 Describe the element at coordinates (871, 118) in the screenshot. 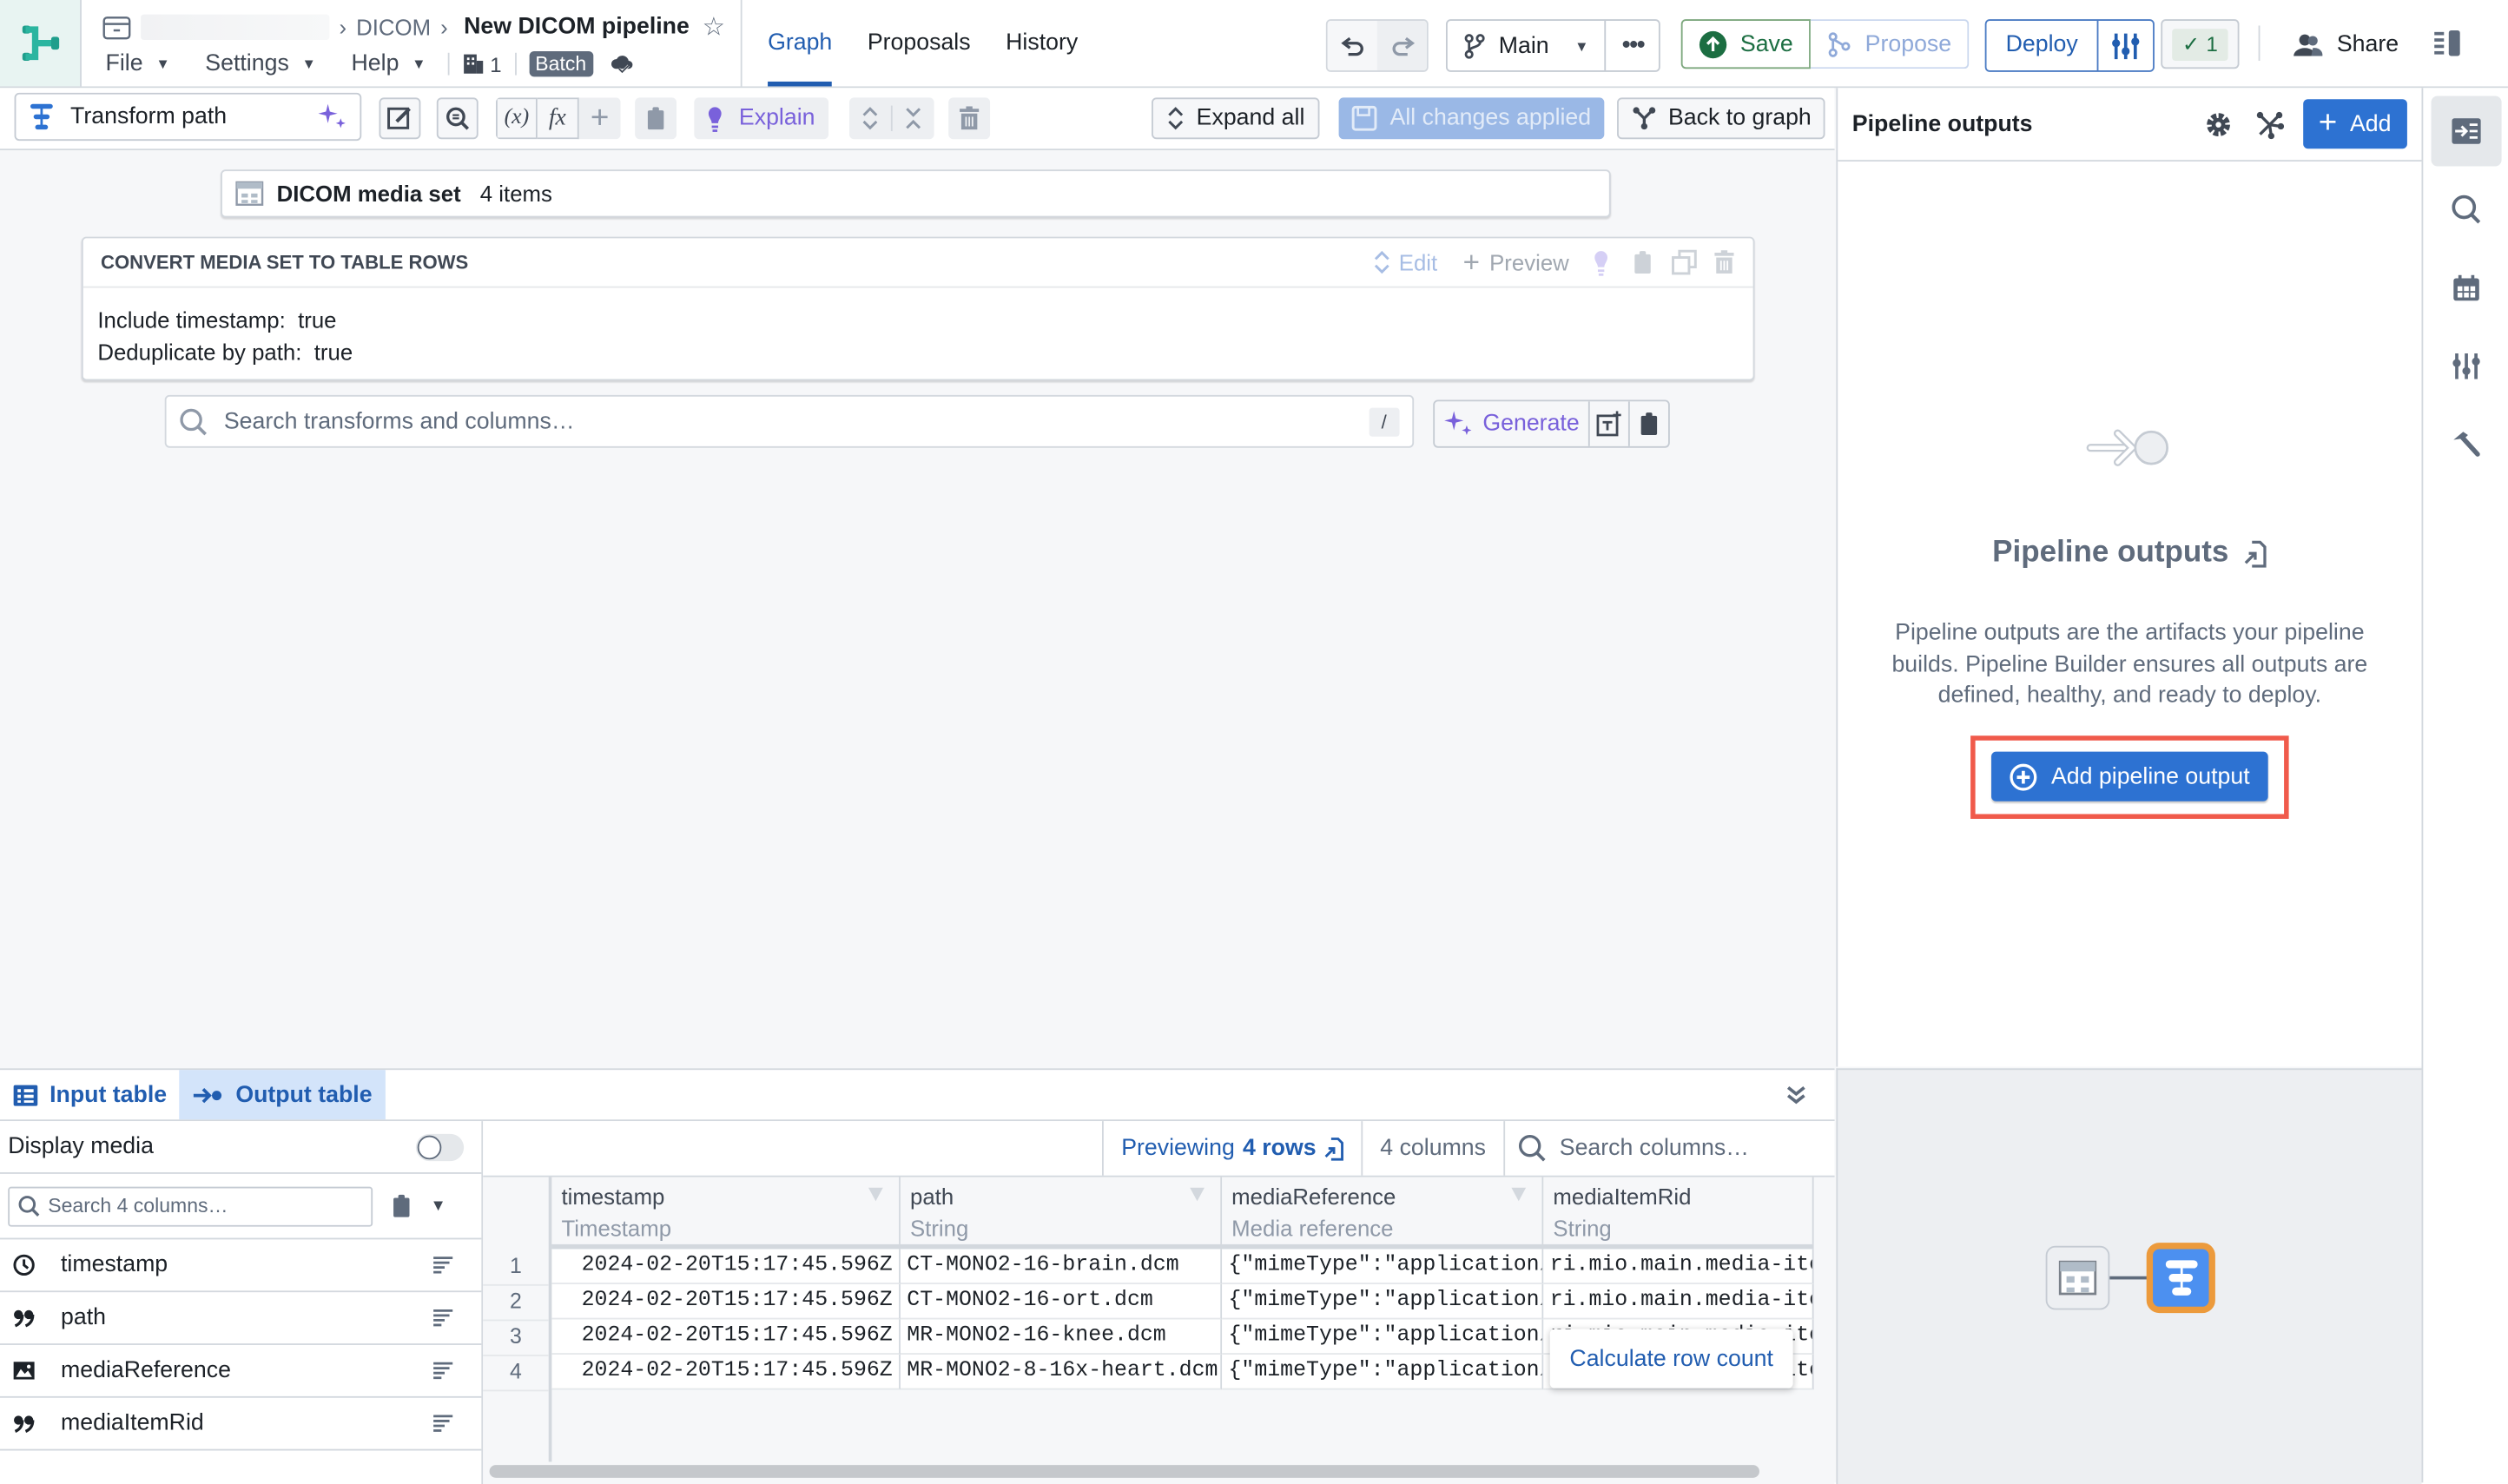

I see `expand-node-button` at that location.